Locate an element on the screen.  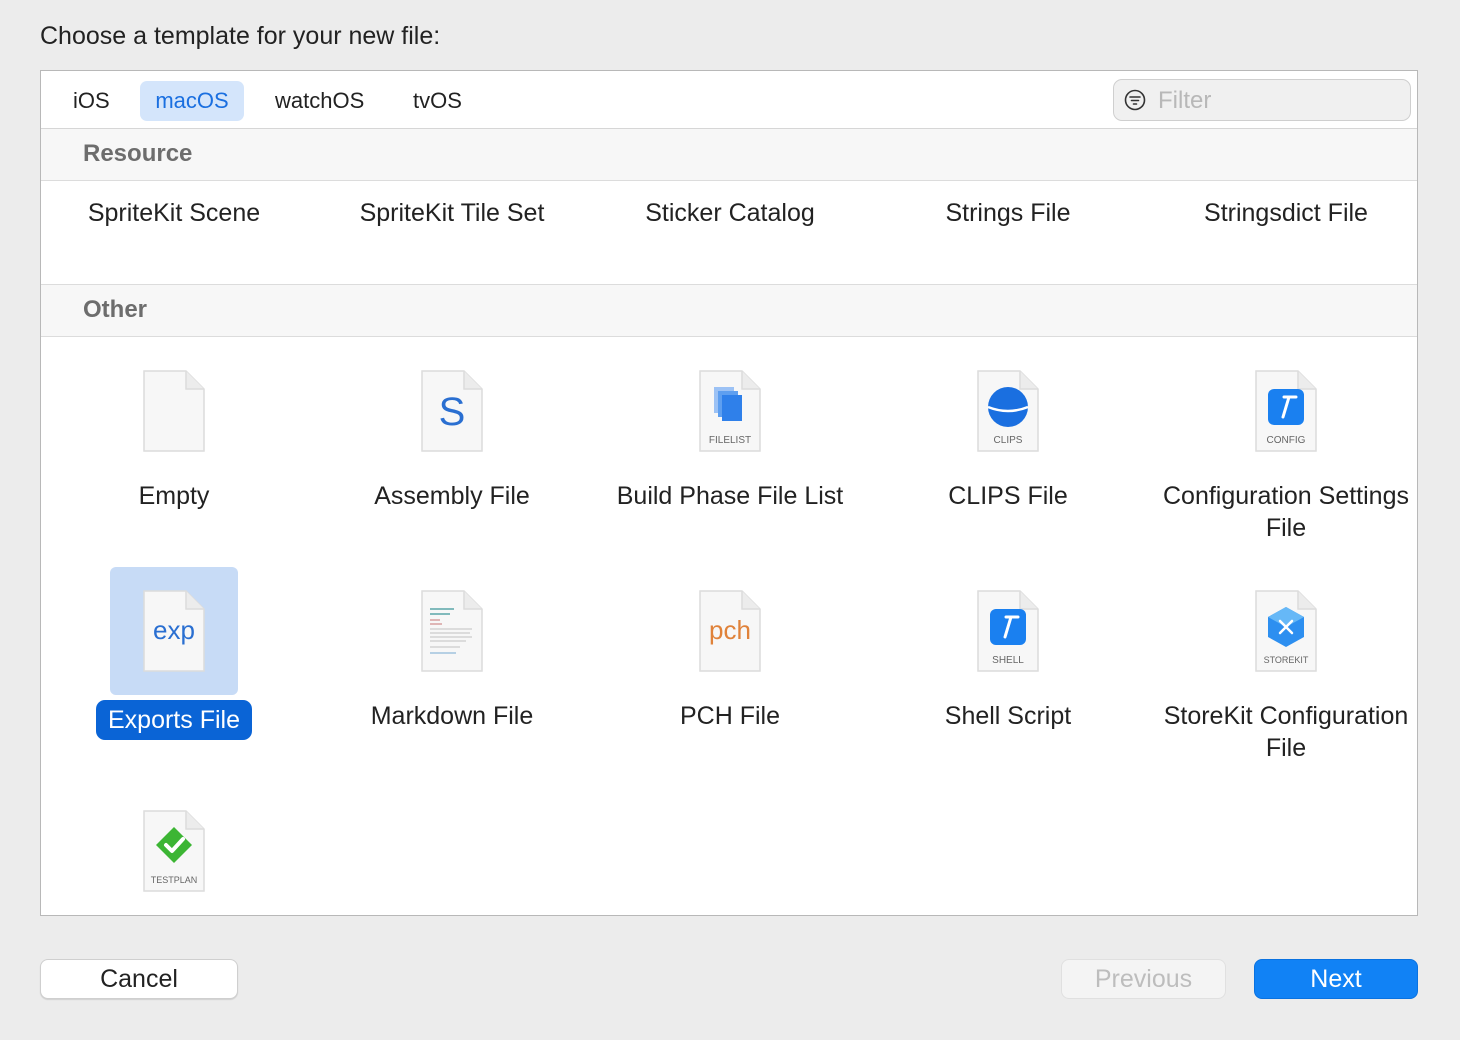
template-configuration-settings-file: CONFIG Configuration Settings File is located at coordinates (1286, 445).